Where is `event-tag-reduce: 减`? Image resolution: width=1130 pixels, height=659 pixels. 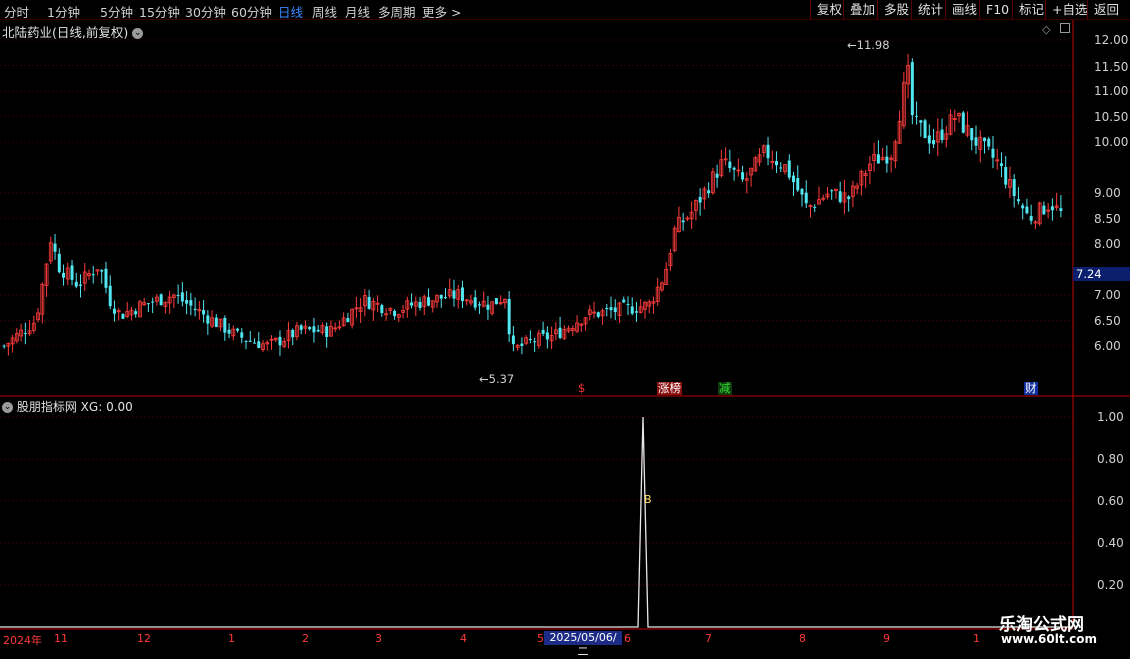
event-tag-reduce: 减 is located at coordinates (725, 388).